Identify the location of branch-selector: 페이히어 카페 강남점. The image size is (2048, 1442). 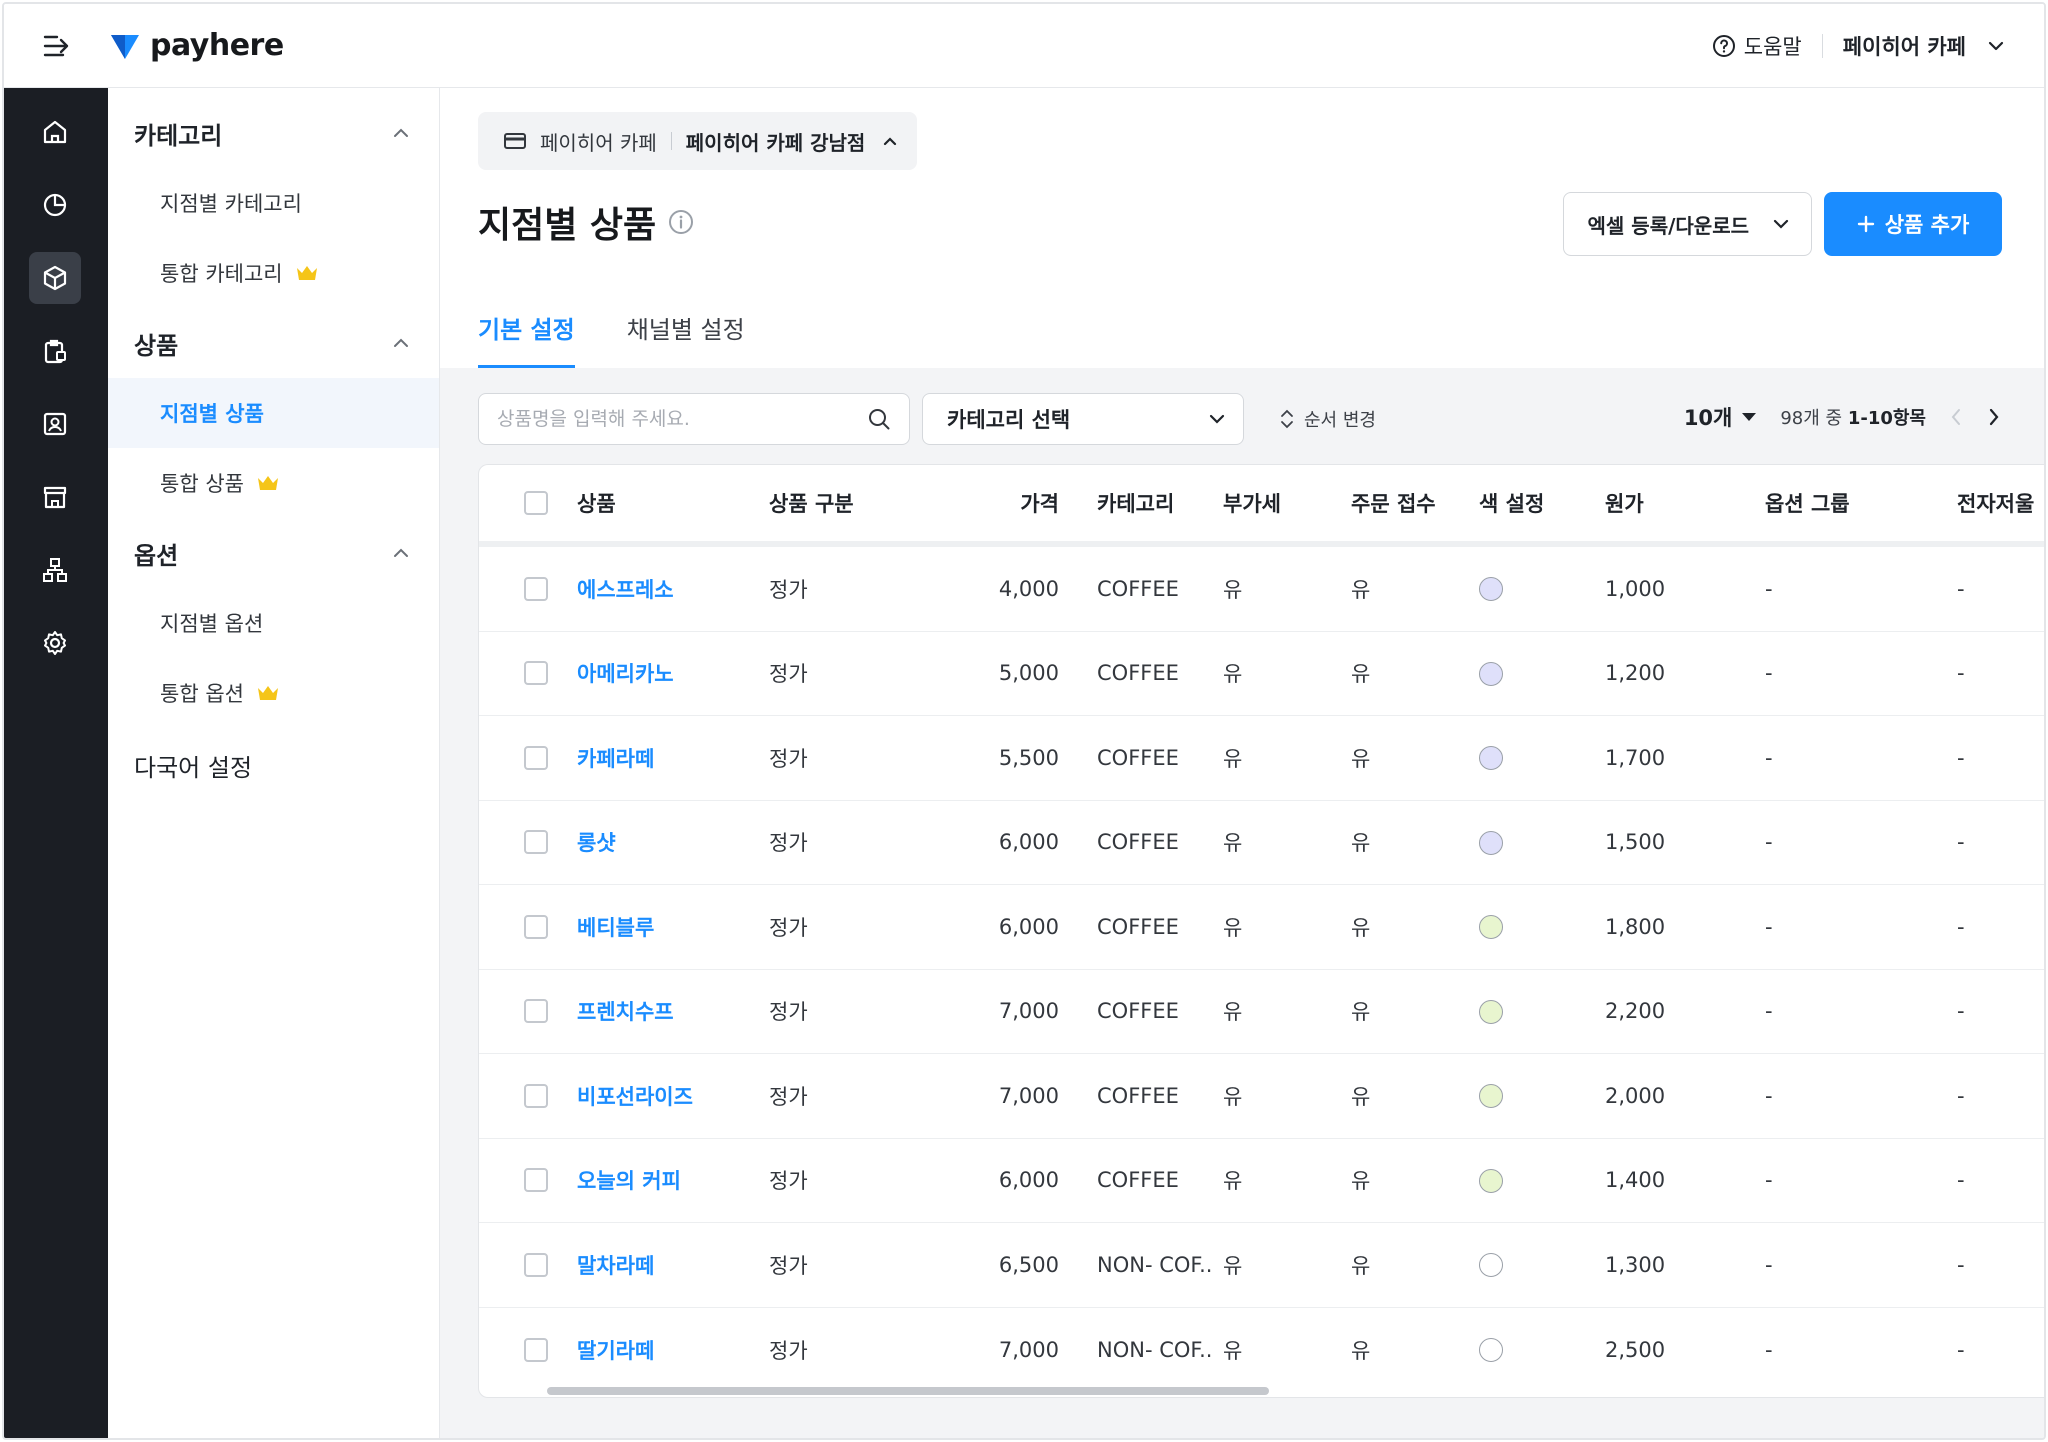
(792, 141).